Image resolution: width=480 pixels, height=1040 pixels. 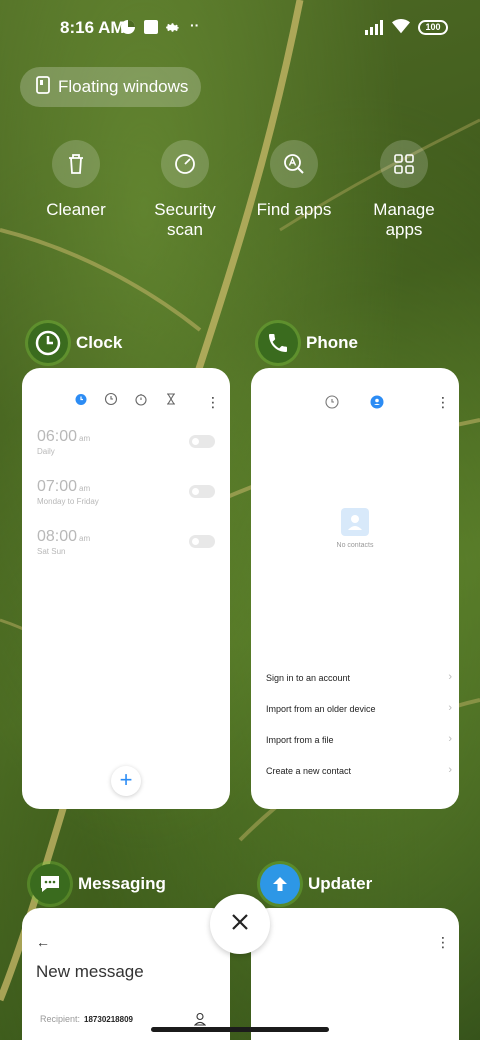 What do you see at coordinates (126, 401) in the screenshot?
I see `clock-tabs` at bounding box center [126, 401].